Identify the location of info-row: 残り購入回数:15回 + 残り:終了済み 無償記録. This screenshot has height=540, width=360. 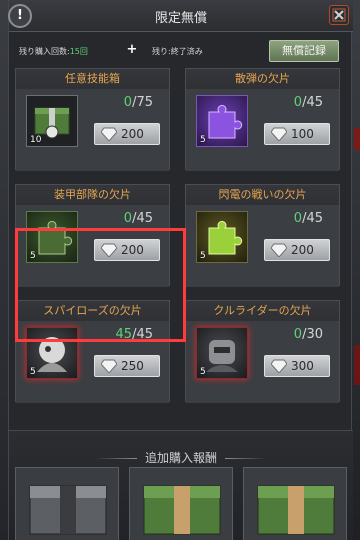
(181, 51).